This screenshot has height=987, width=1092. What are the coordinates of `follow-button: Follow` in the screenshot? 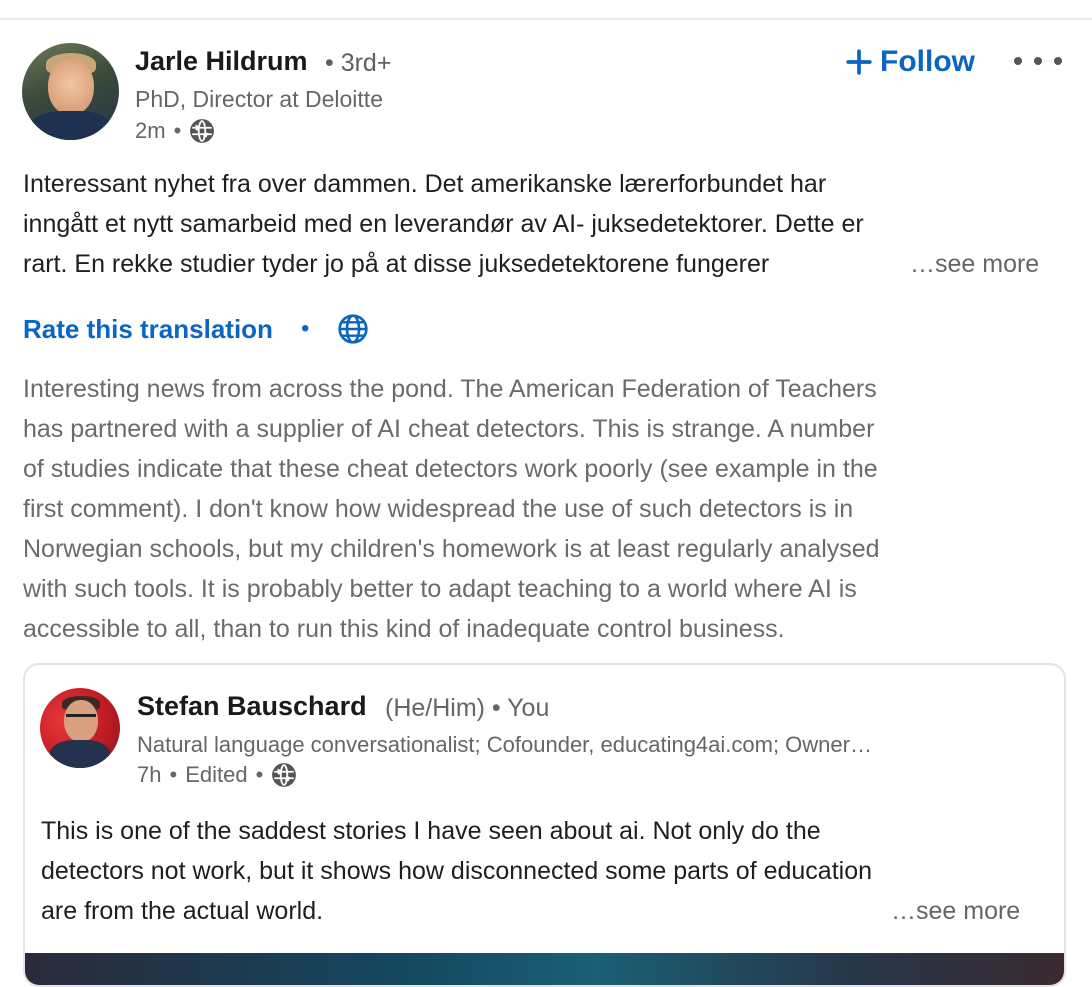 It's located at (910, 62).